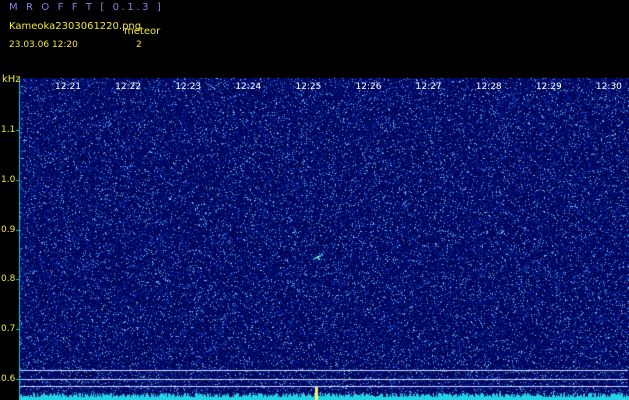 This screenshot has height=400, width=629. I want to click on time-tick-label: 12:25, so click(308, 87).